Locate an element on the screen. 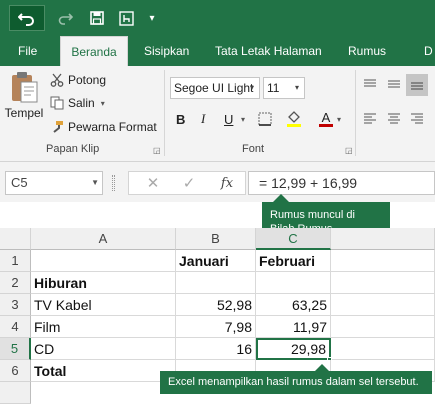  formula-input: = 12,99 + 16,99 is located at coordinates (341, 183).